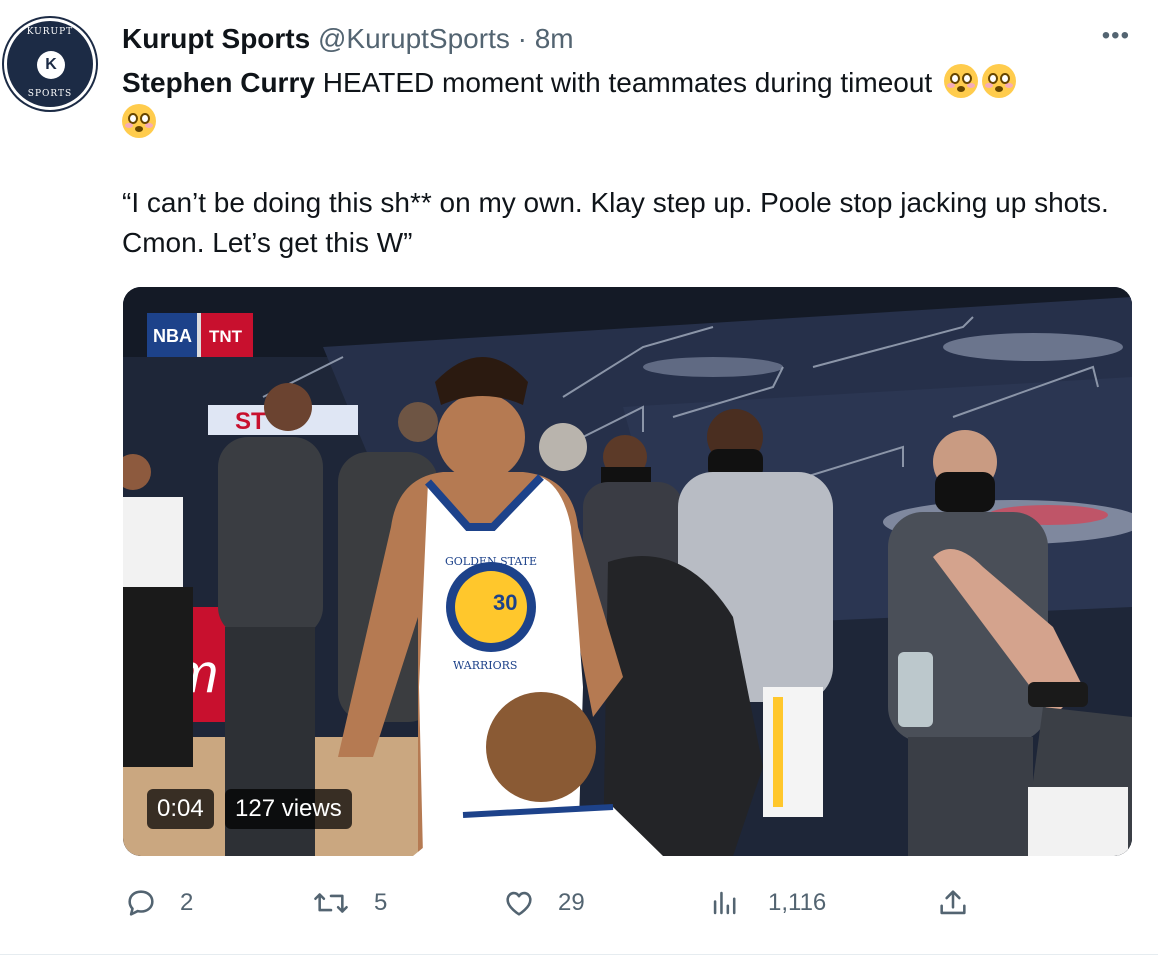  I want to click on mention-name: Stephen Curry, so click(218, 82).